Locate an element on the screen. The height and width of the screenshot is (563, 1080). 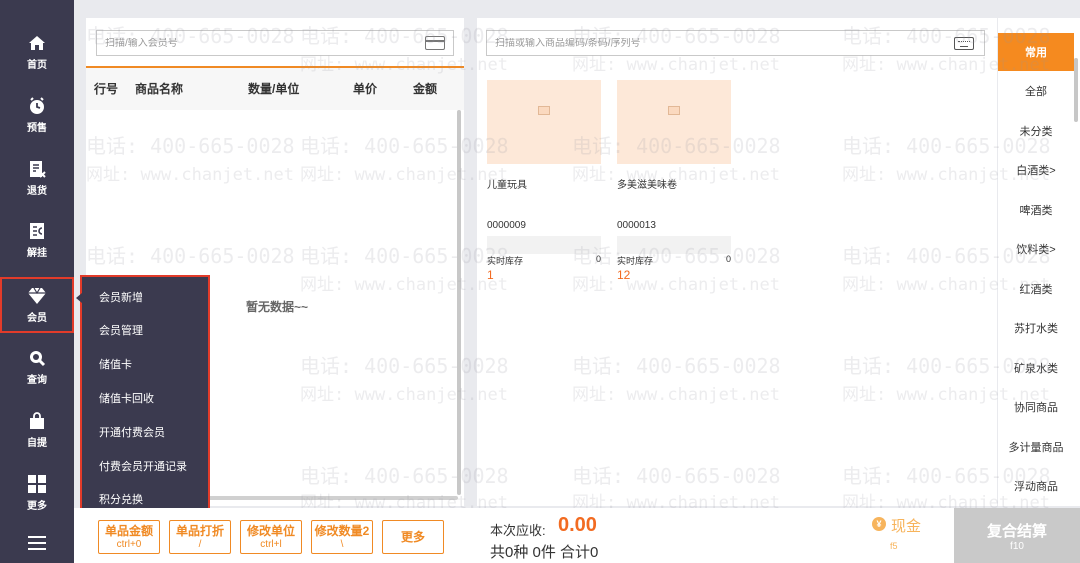
category-mineral-water: 矿泉水类 is located at coordinates (1036, 368).